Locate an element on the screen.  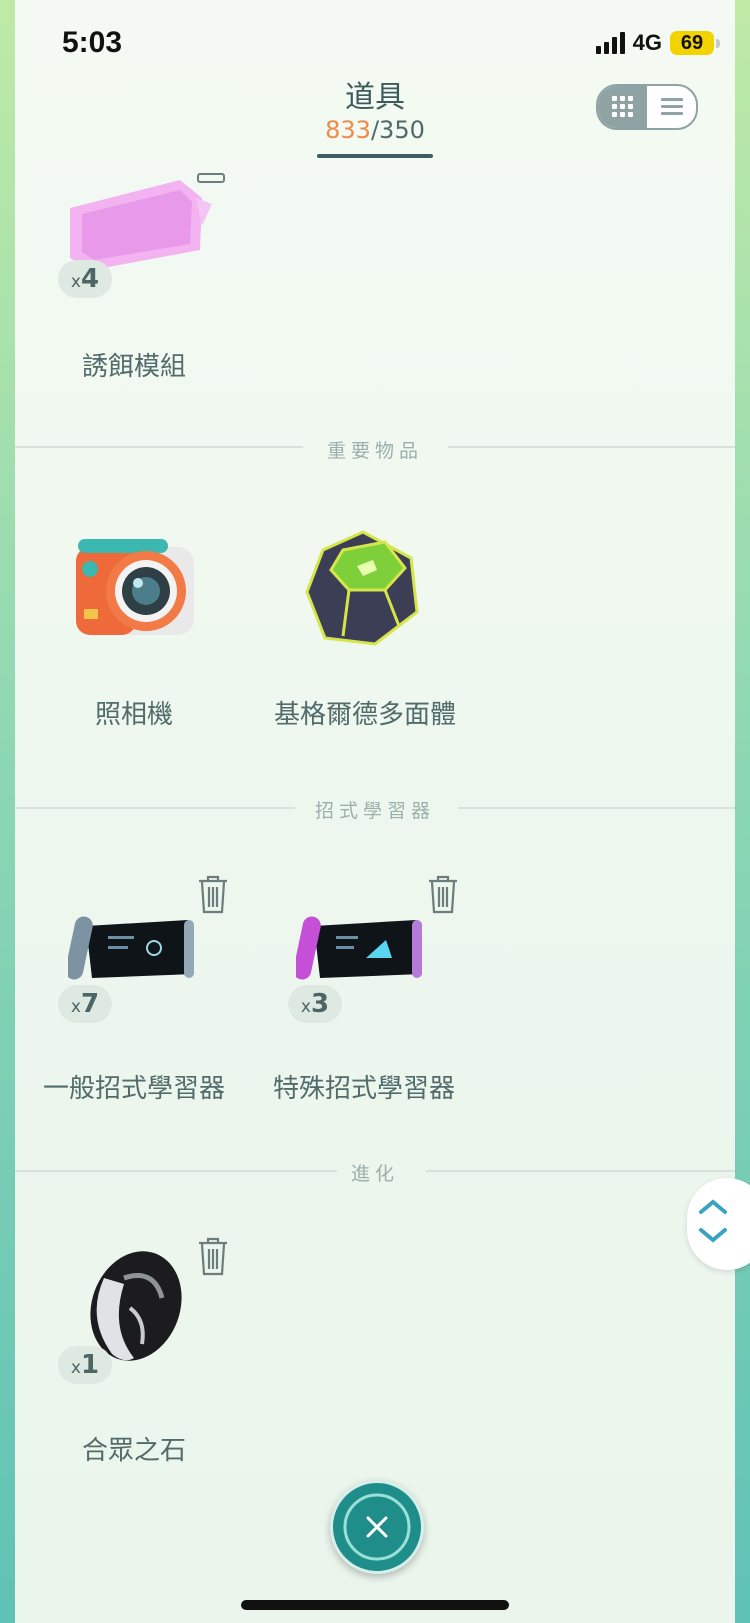
linking-stone-name: 合眾之石 is located at coordinates (133, 1451).